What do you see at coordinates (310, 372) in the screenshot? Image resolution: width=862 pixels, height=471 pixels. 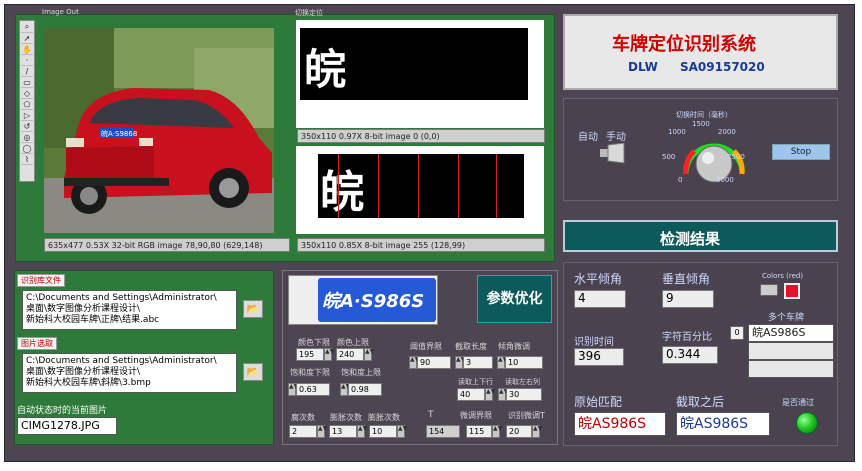 I see `sat-low-label: 饱和度下限` at bounding box center [310, 372].